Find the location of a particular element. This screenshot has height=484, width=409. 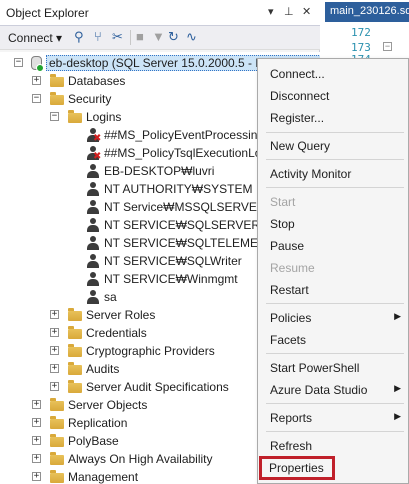

server-icon is located at coordinates (37, 64).